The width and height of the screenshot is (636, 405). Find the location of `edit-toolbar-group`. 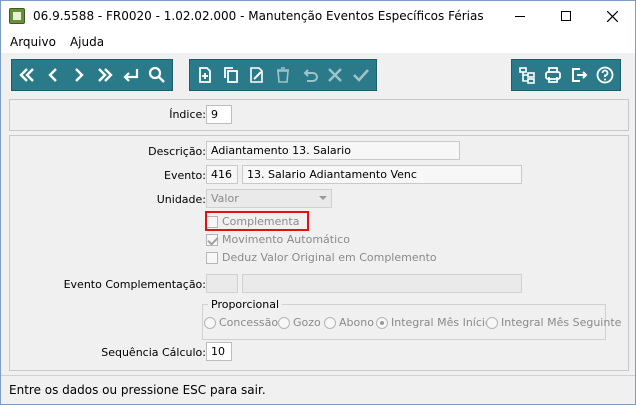

edit-toolbar-group is located at coordinates (283, 75).